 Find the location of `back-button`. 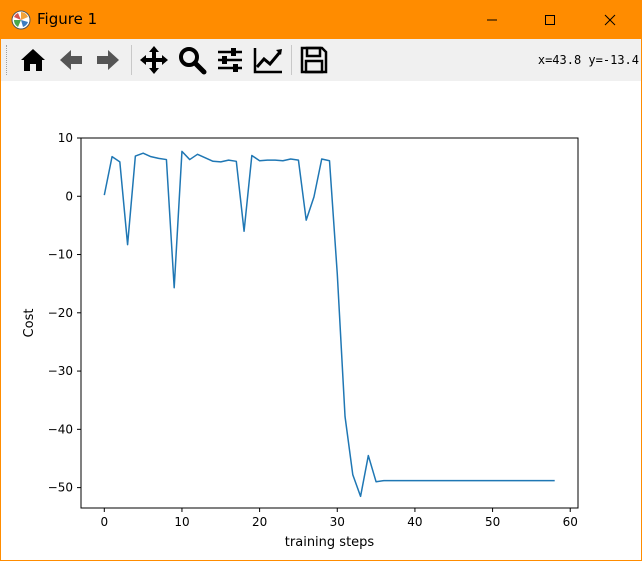

back-button is located at coordinates (71, 60).